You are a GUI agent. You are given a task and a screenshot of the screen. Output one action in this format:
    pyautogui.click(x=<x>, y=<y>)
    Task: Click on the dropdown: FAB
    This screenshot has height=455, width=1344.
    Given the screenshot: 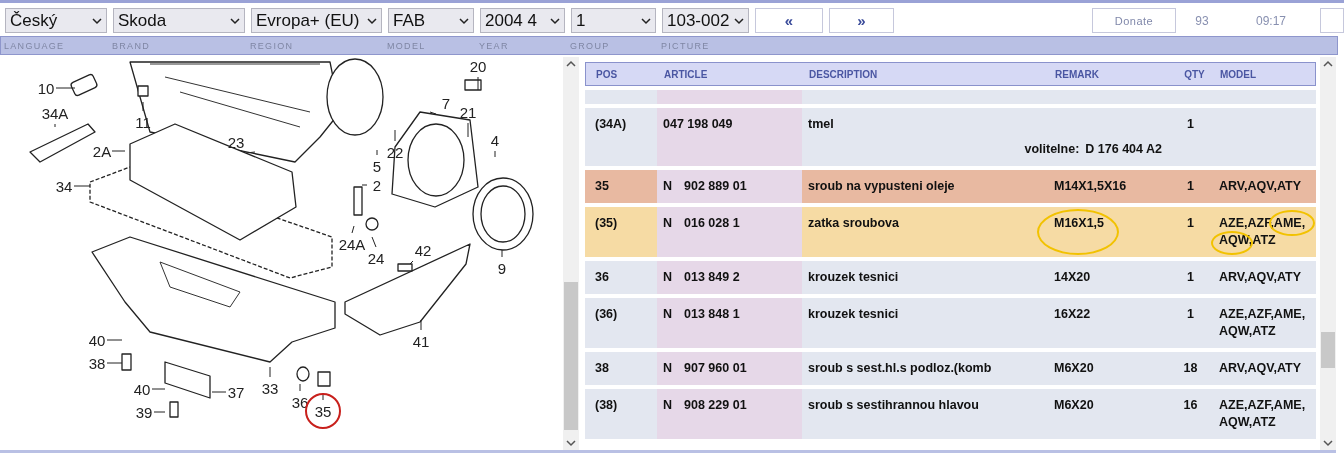 What is the action you would take?
    pyautogui.click(x=431, y=20)
    